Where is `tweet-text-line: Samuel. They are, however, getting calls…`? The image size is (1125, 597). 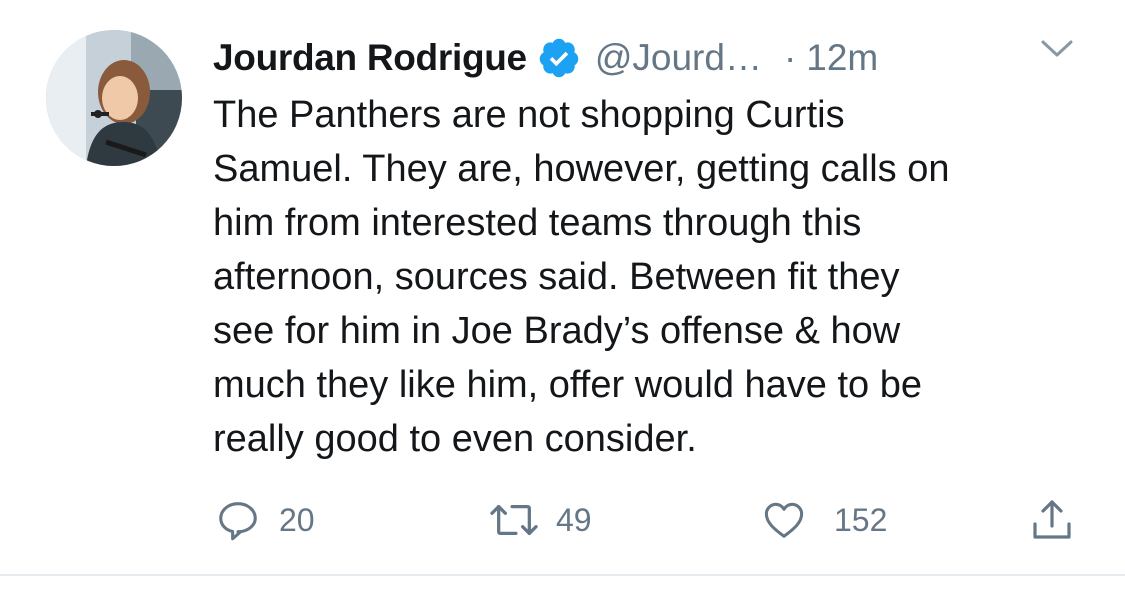
tweet-text-line: Samuel. They are, however, getting calls… is located at coordinates (581, 169).